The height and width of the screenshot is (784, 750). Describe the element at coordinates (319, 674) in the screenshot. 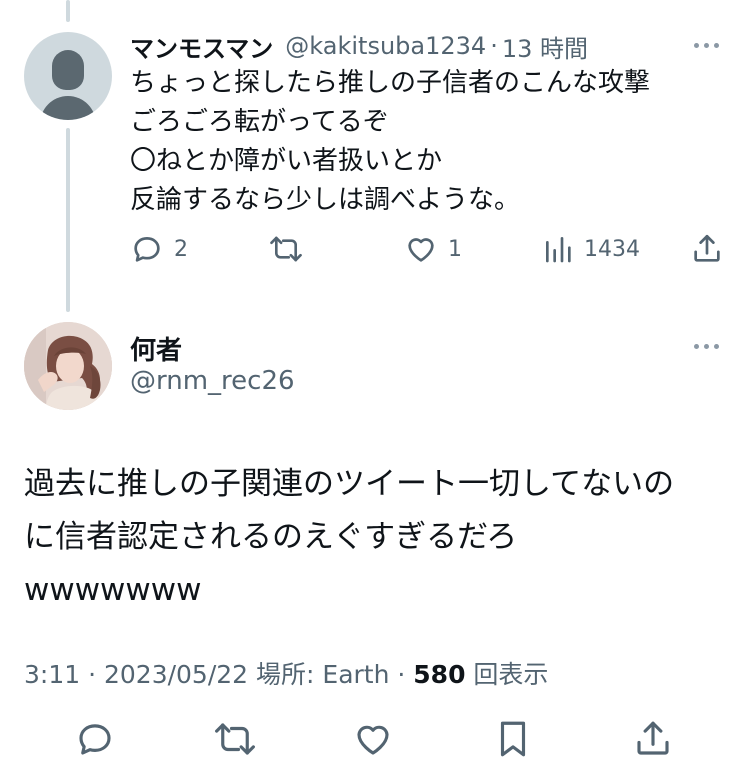

I see `tweet-location: 場所: Earth` at that location.